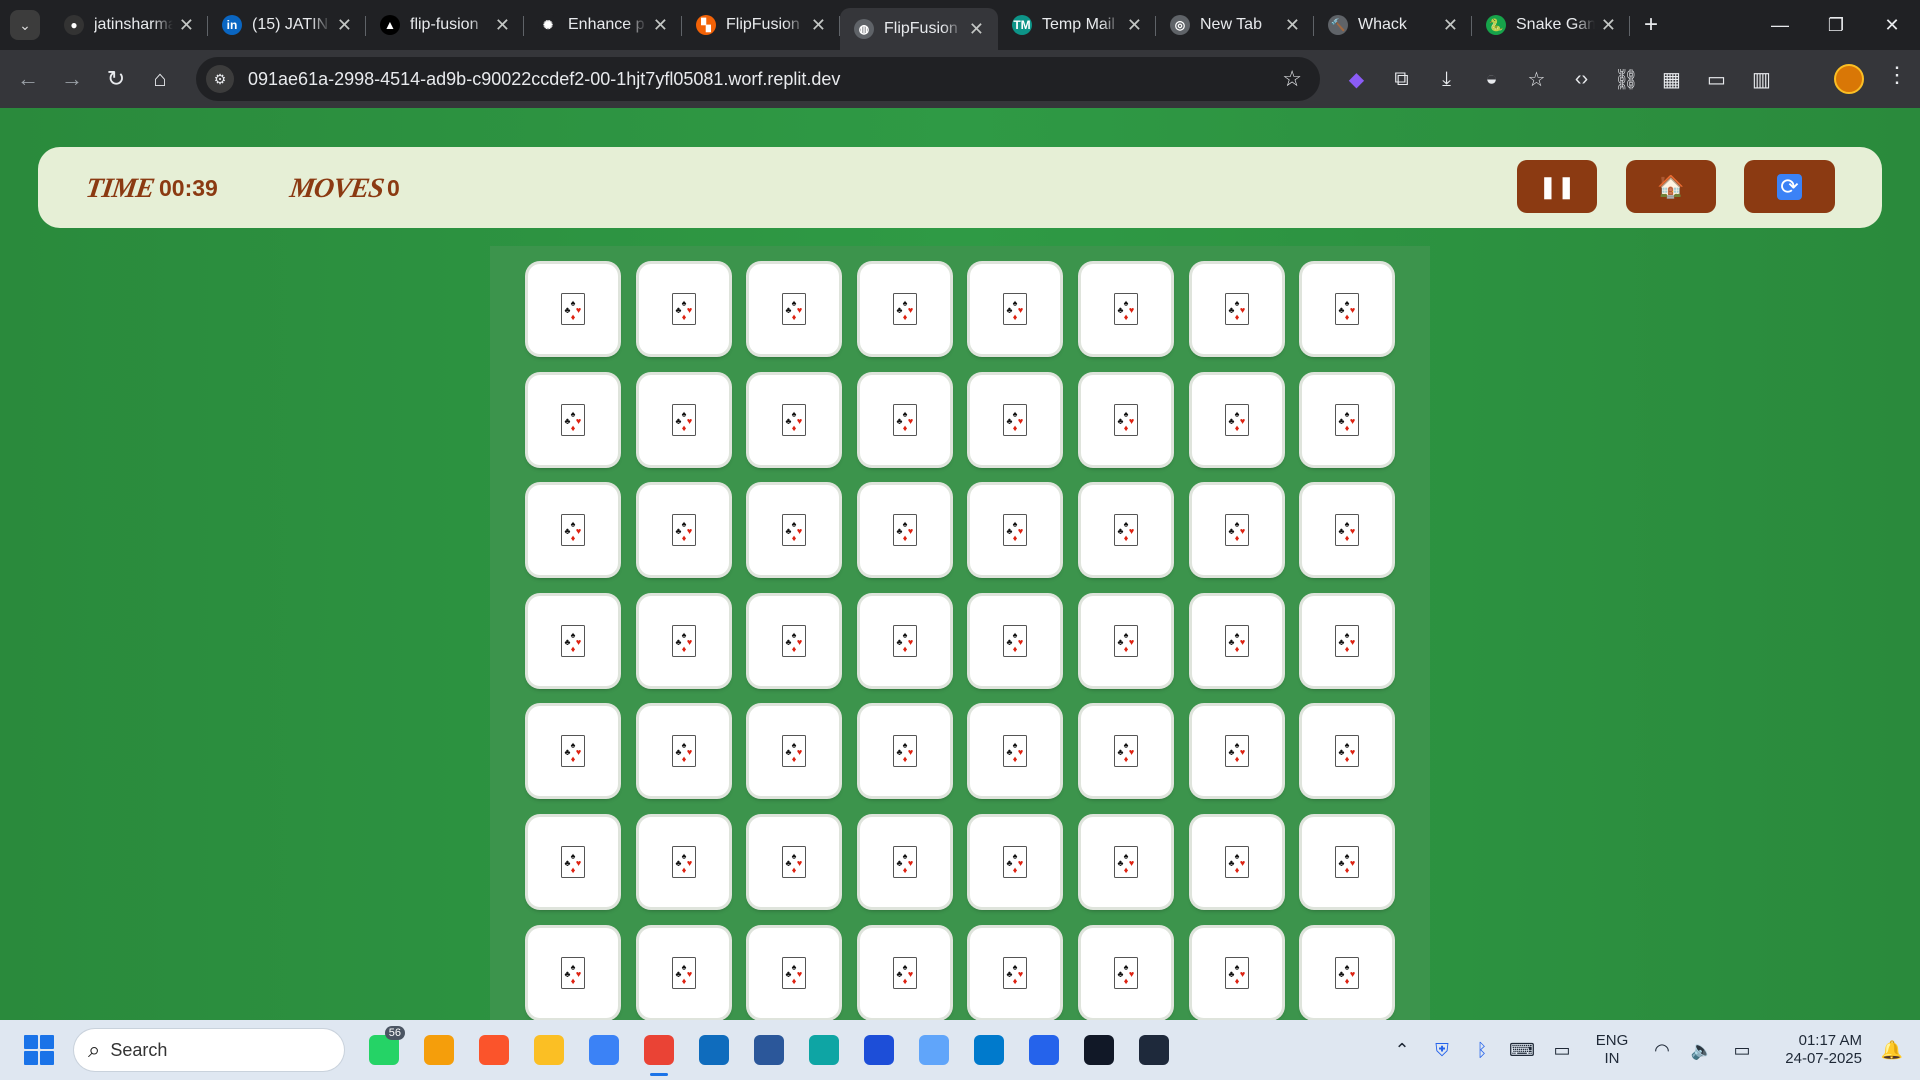  Describe the element at coordinates (1536, 79) in the screenshot. I see `favorites-icon: ☆` at that location.